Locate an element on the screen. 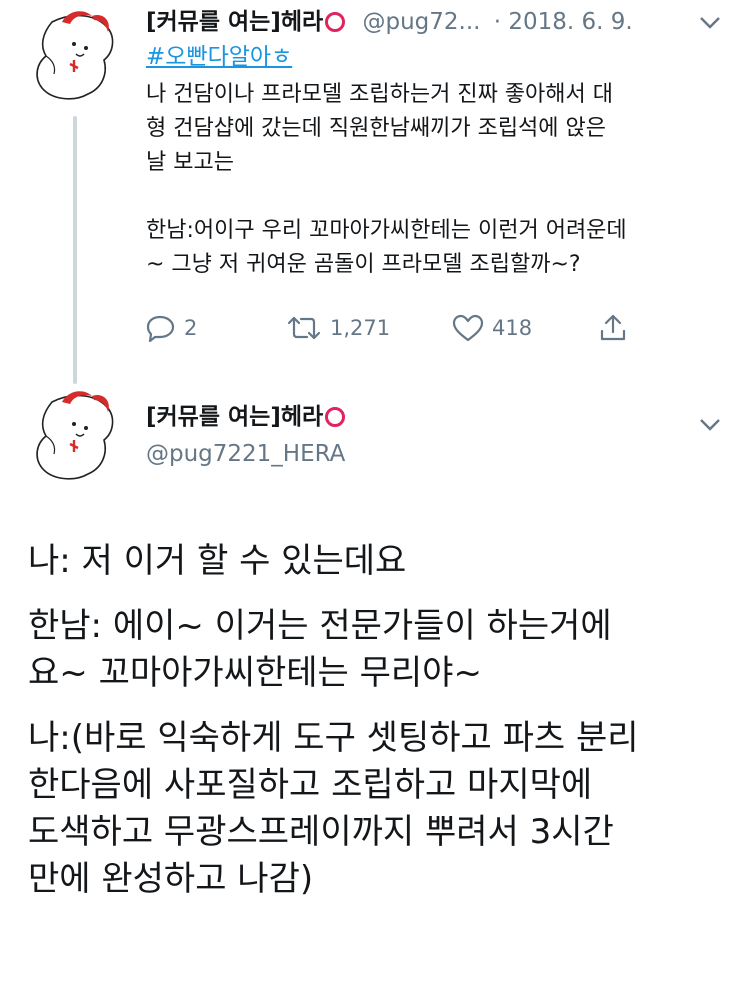  retweet-count: 1,271 is located at coordinates (360, 328).